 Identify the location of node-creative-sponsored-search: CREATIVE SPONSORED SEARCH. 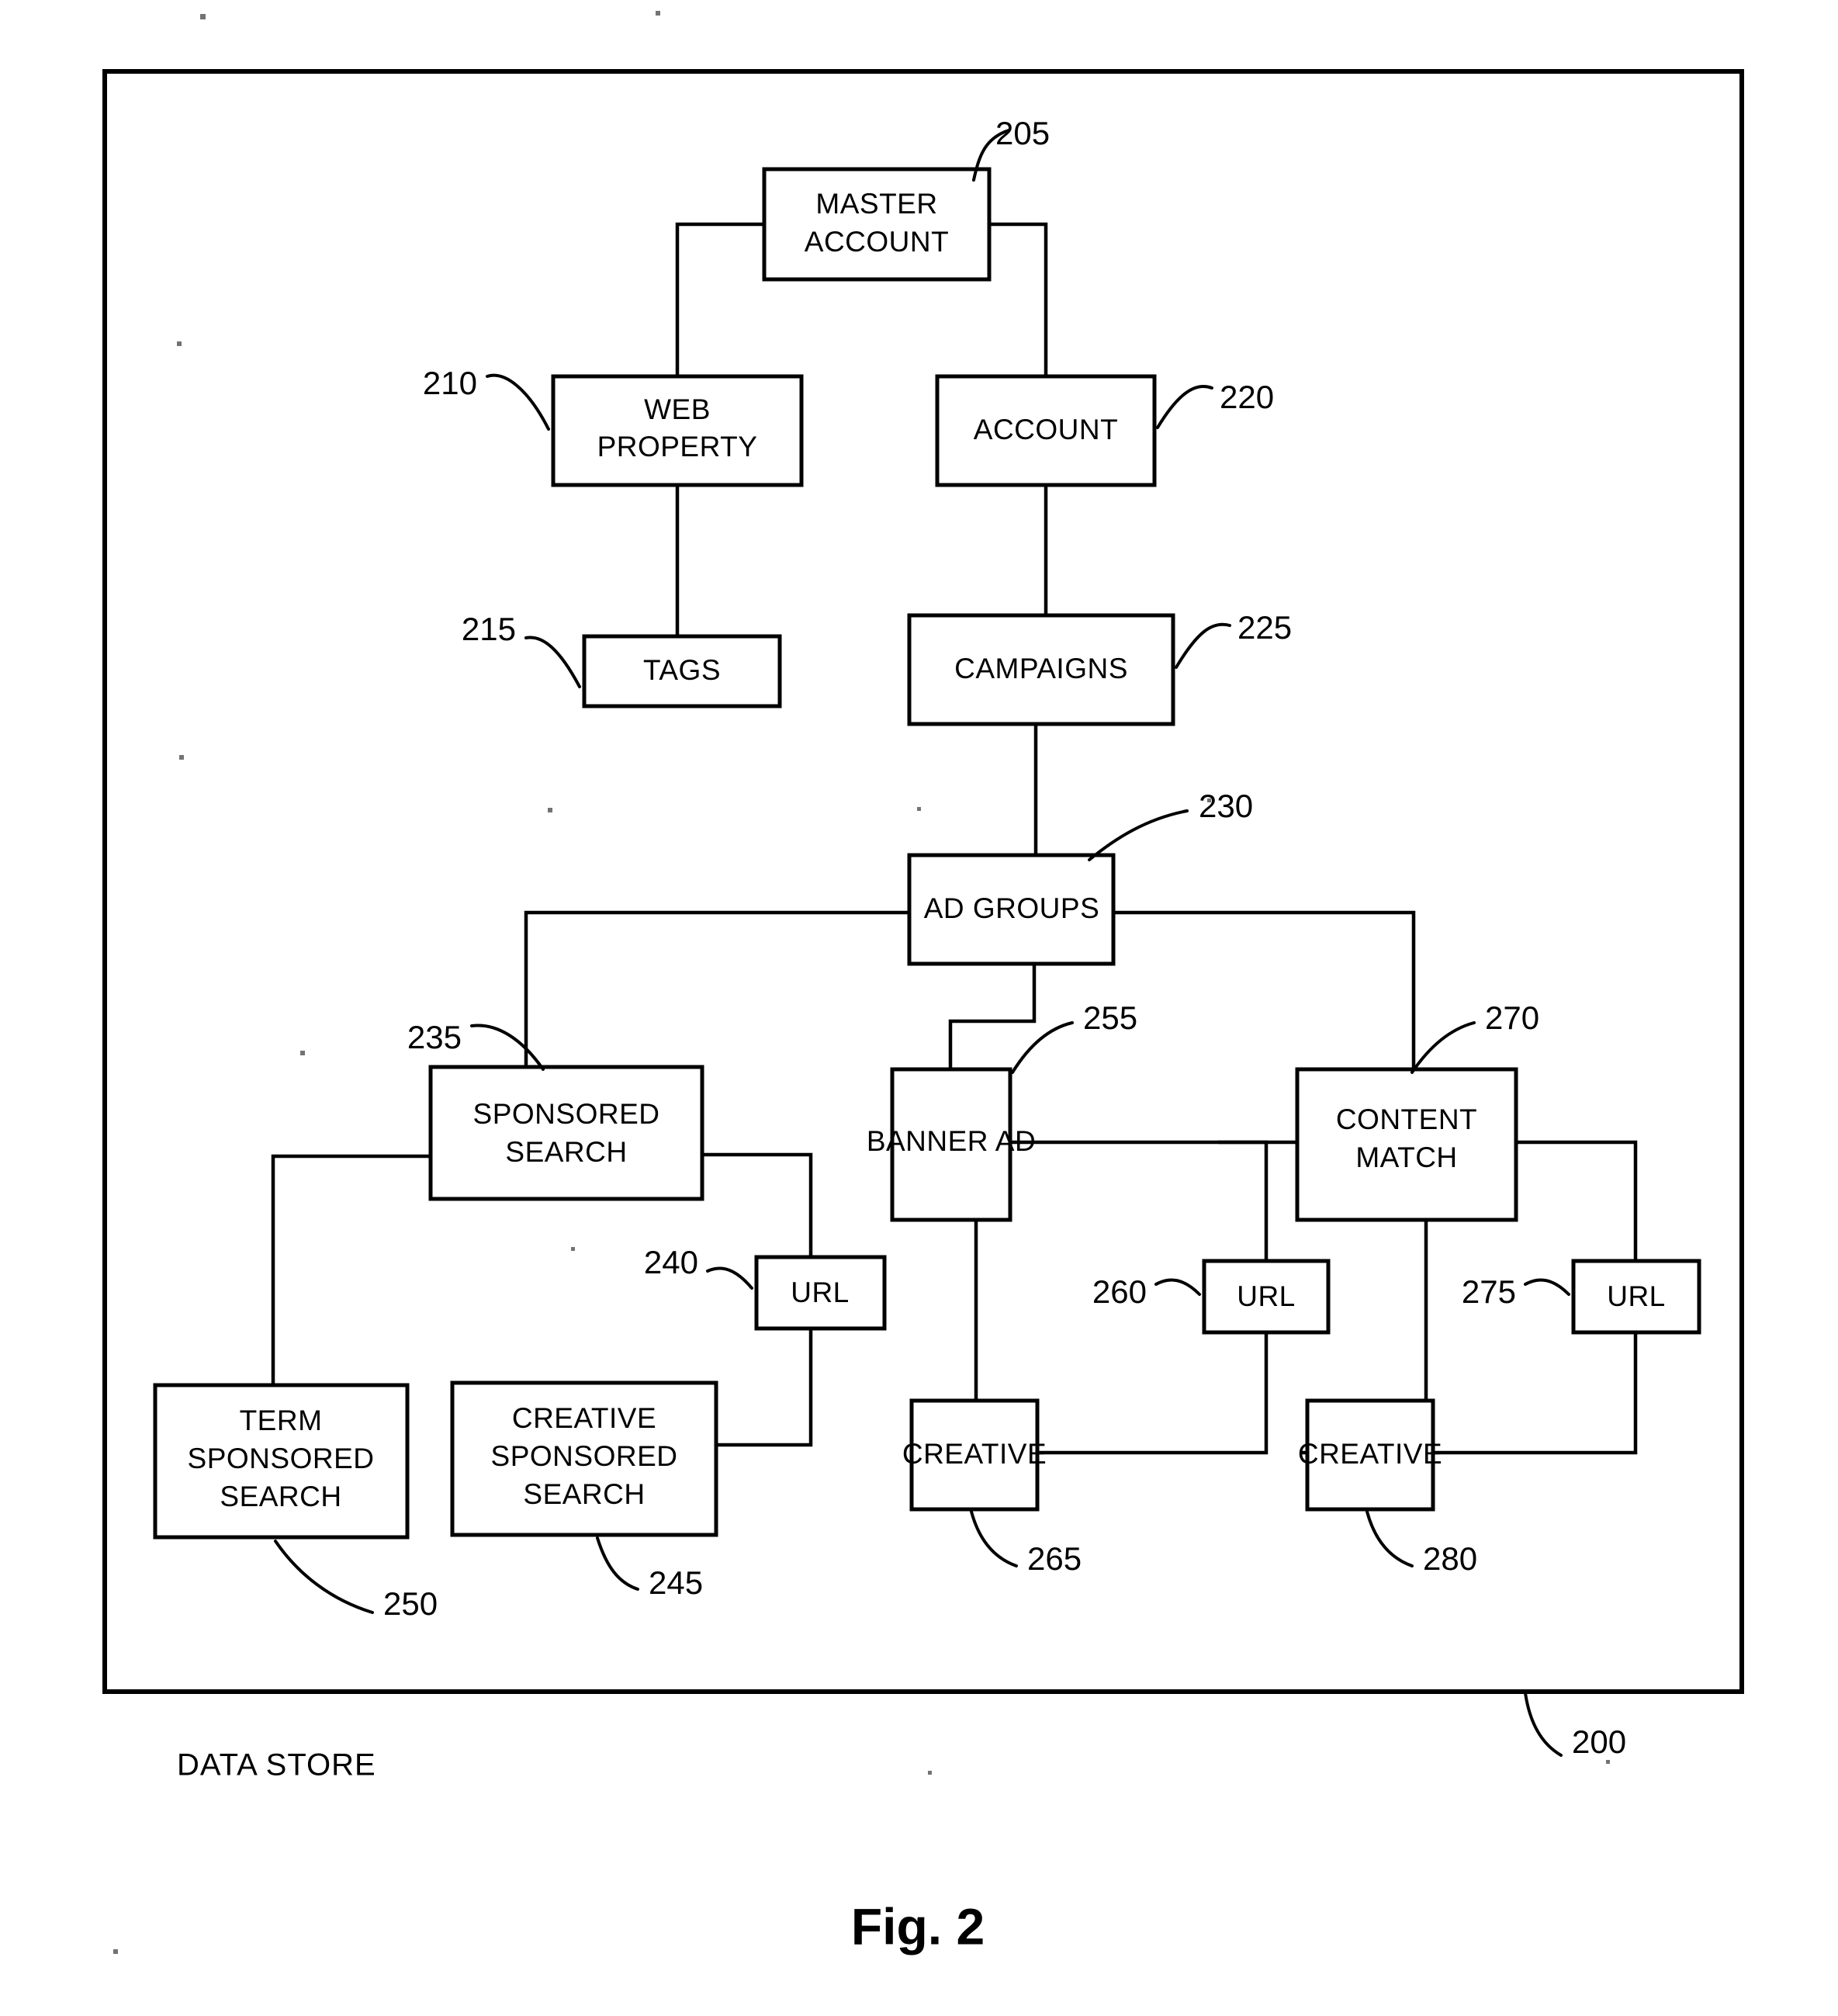
(584, 1459).